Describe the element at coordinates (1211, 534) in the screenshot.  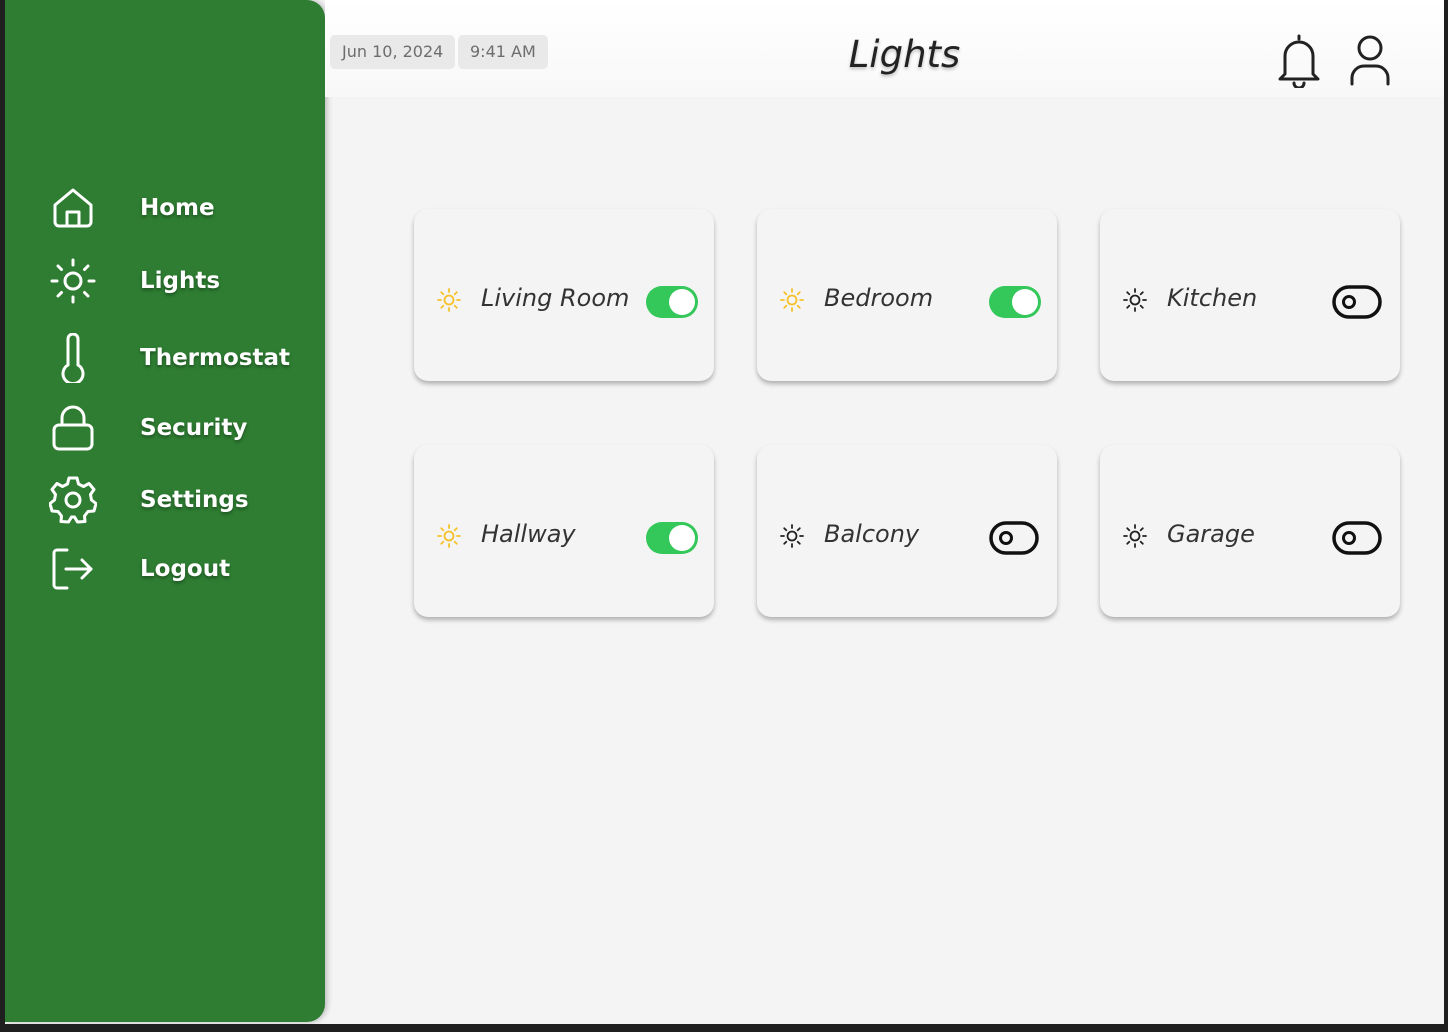
I see `light-card-label: Garage` at that location.